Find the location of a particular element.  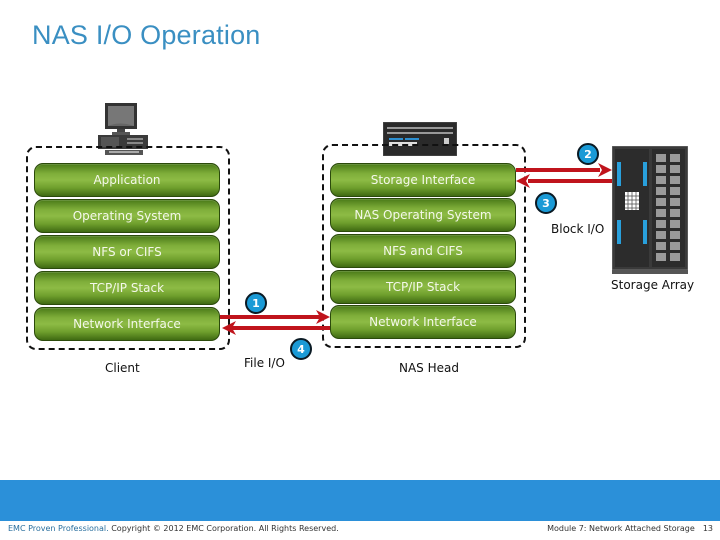

client-layer-nfs-or-cifs: NFS or CIFS is located at coordinates (127, 252).